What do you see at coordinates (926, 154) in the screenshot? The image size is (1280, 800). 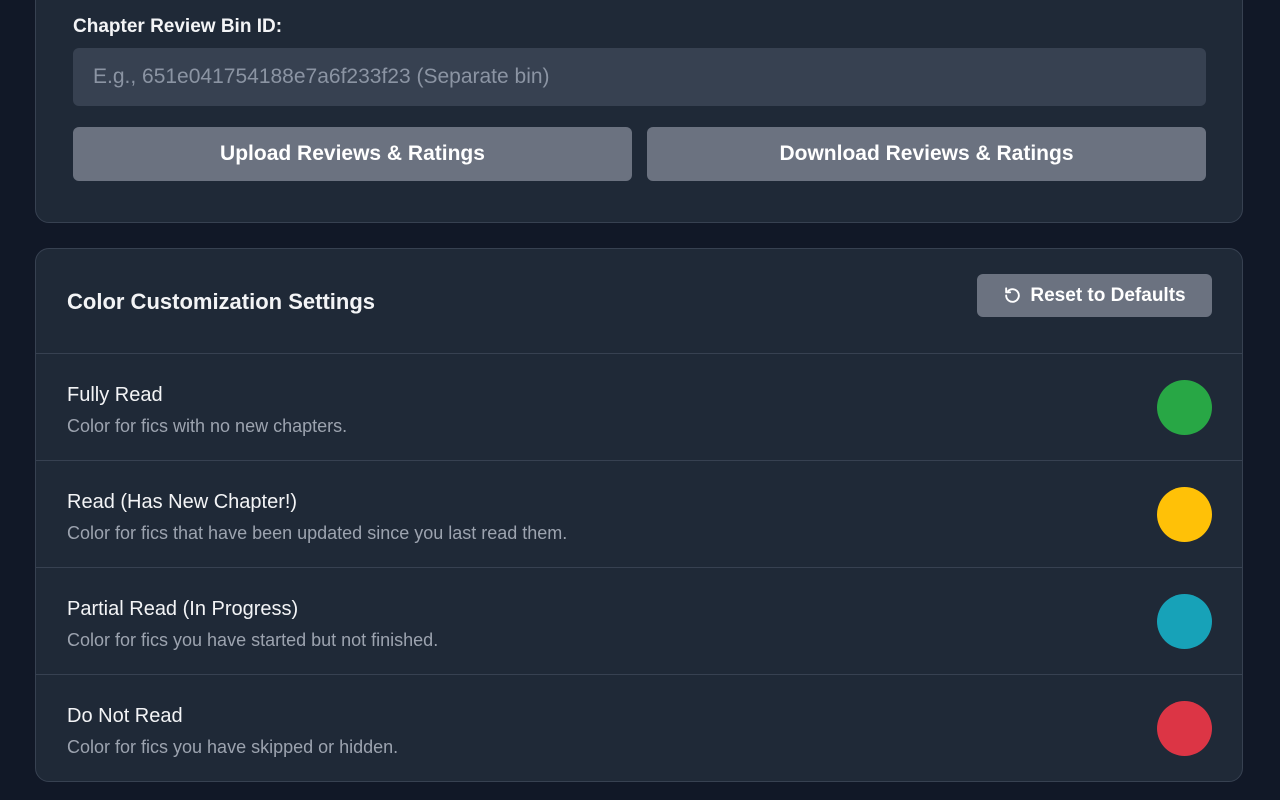 I see `download-reviews-button: Download Reviews & Ratings` at bounding box center [926, 154].